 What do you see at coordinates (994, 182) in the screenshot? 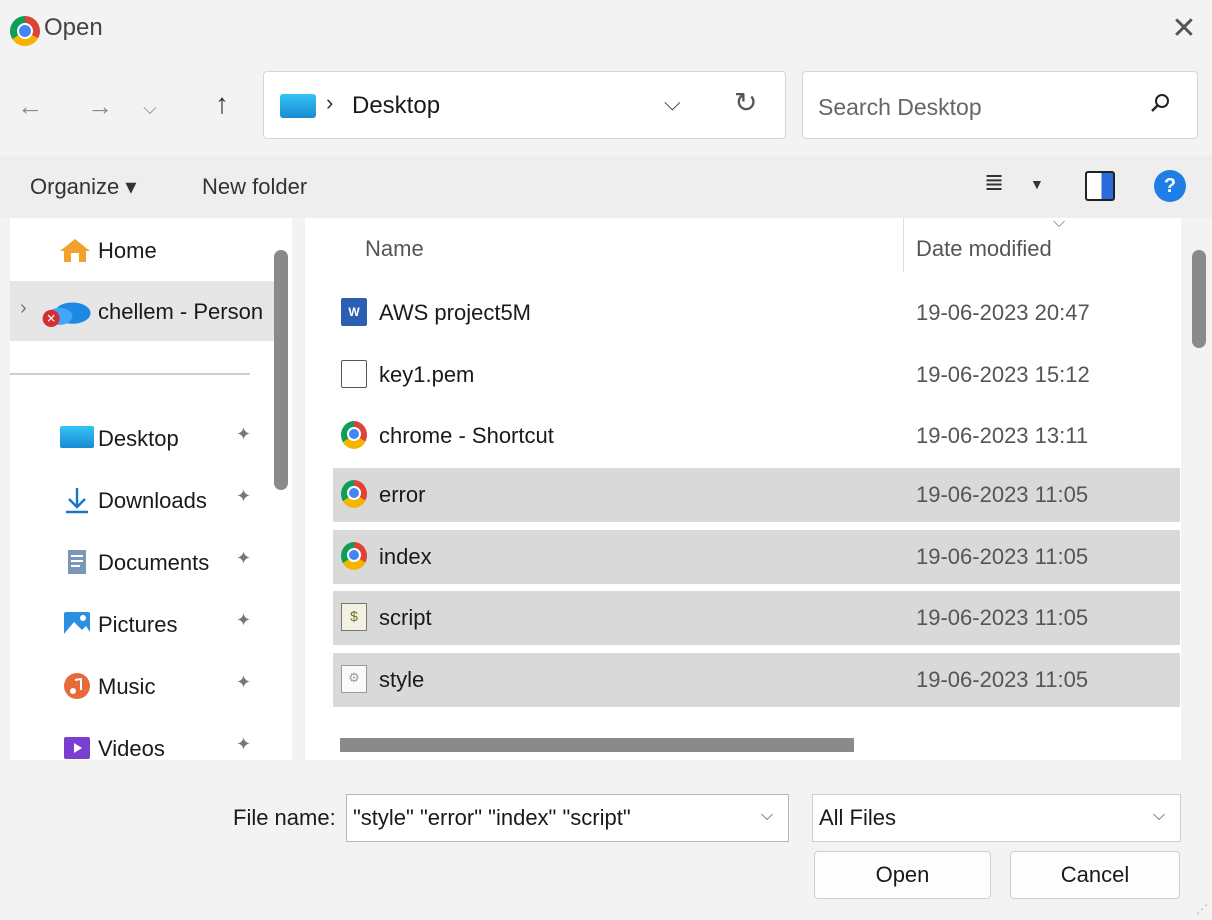
I see `view-options-icon: ≣` at bounding box center [994, 182].